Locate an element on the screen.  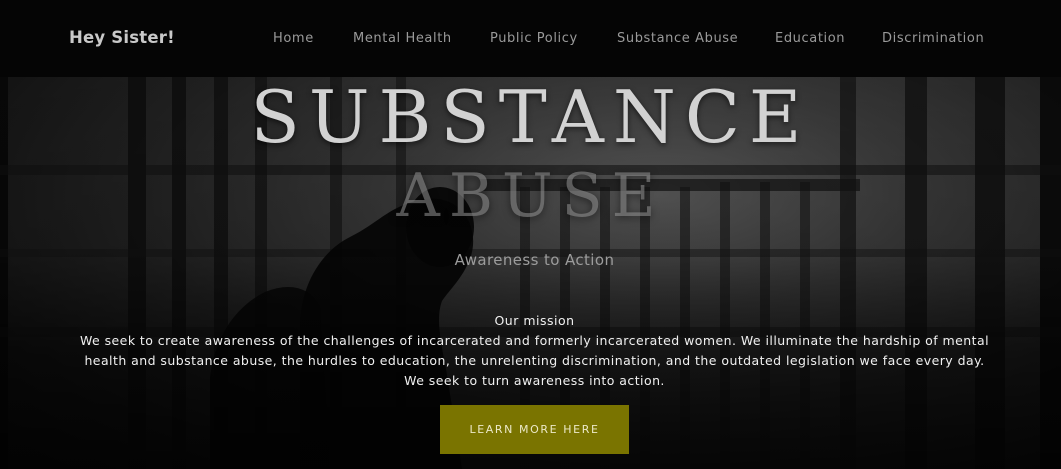
mission-heading: Our mission is located at coordinates (534, 320).